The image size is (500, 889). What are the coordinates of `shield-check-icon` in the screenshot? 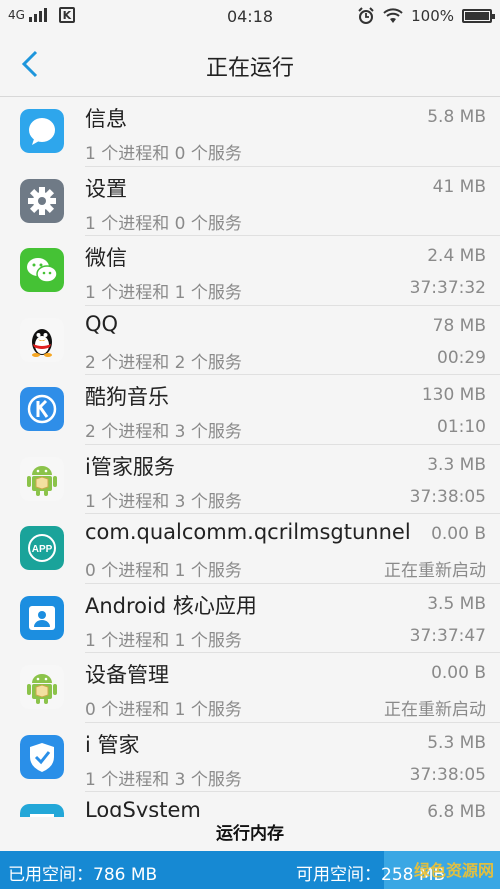 It's located at (42, 756).